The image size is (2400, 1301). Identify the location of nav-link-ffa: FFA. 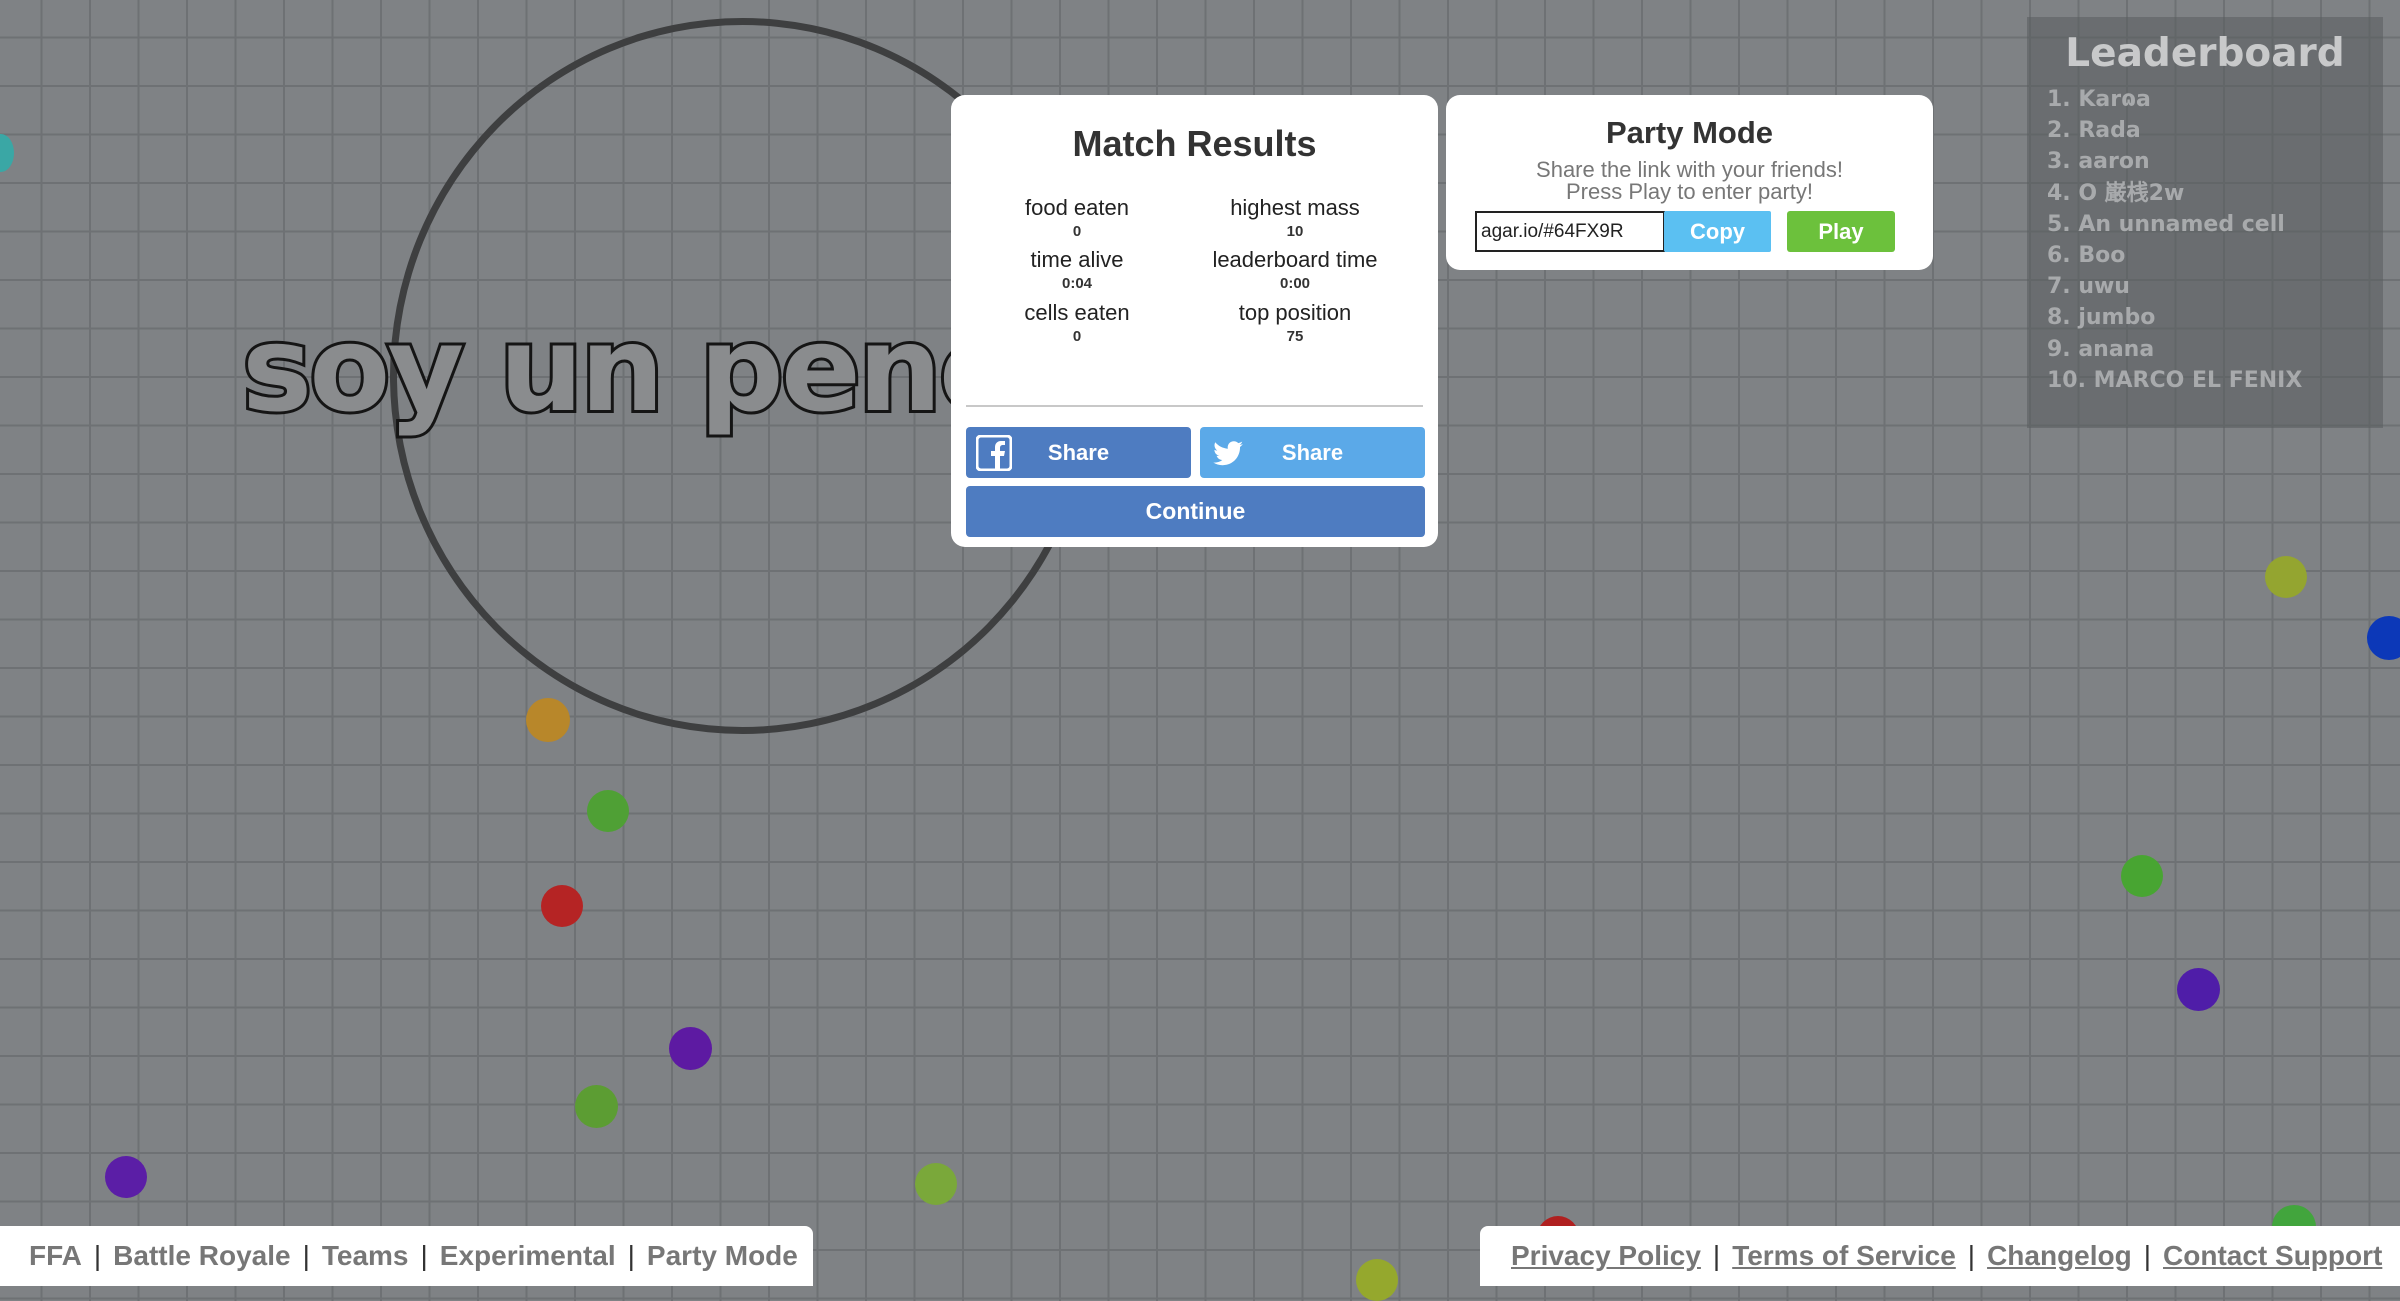
(55, 1256).